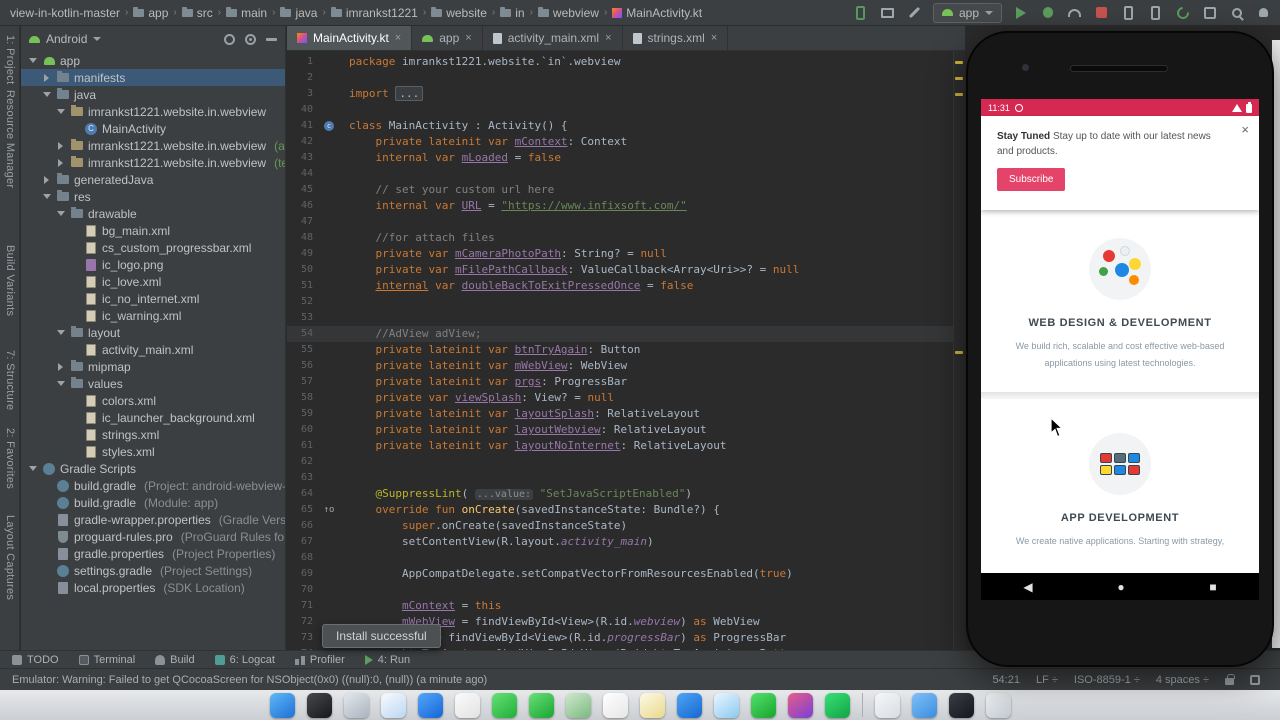 The height and width of the screenshot is (720, 1280). What do you see at coordinates (153, 179) in the screenshot?
I see `tree-item-generatedjava: generatedJava` at bounding box center [153, 179].